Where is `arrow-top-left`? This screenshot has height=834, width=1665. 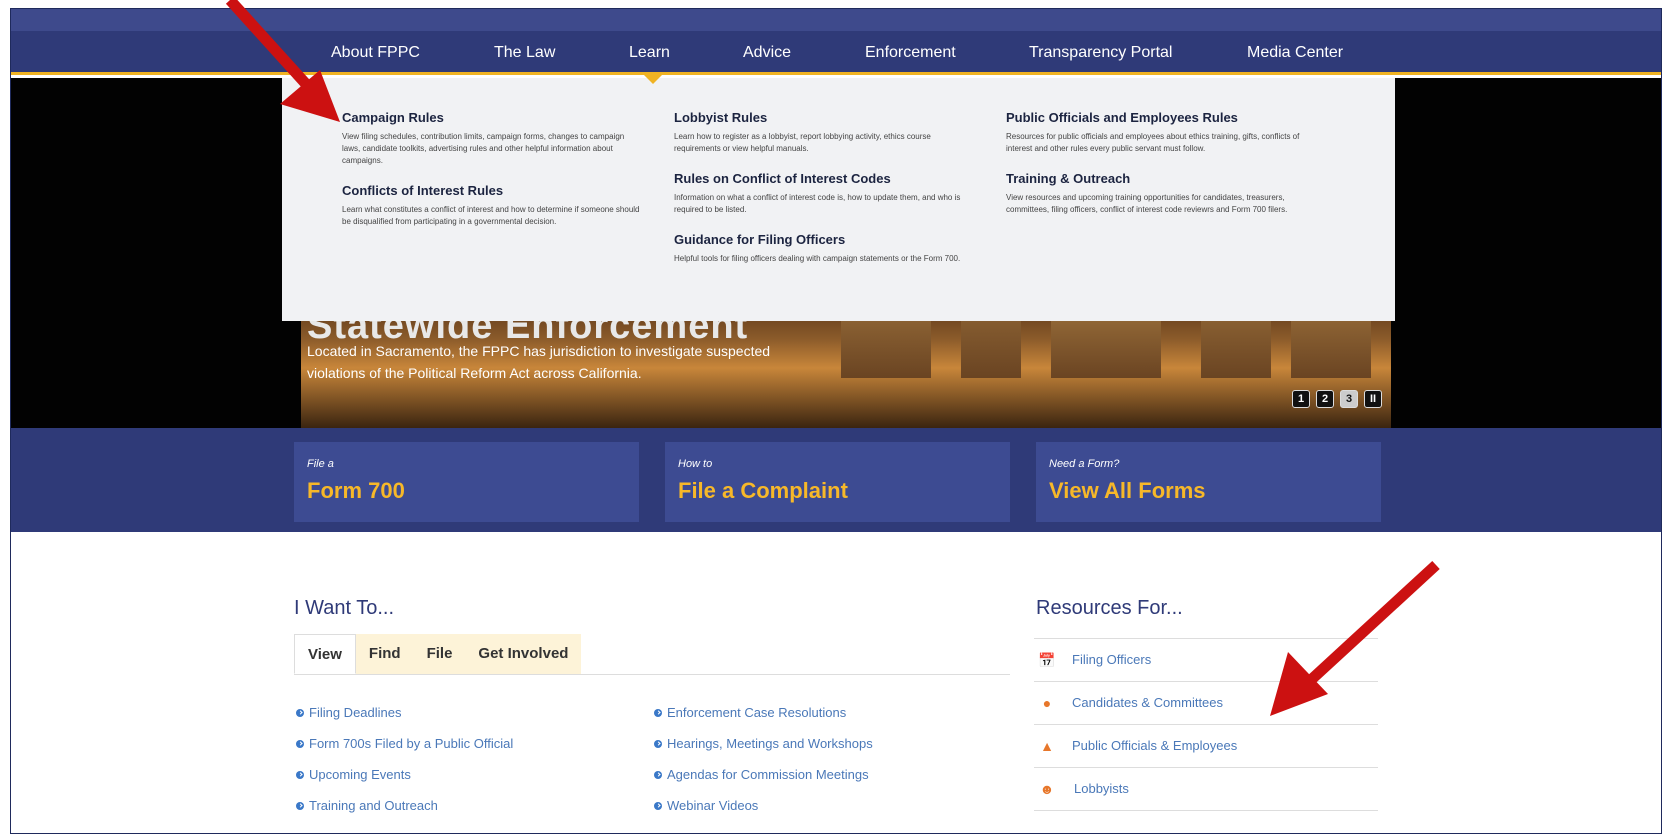
arrow-top-left is located at coordinates (282, 61).